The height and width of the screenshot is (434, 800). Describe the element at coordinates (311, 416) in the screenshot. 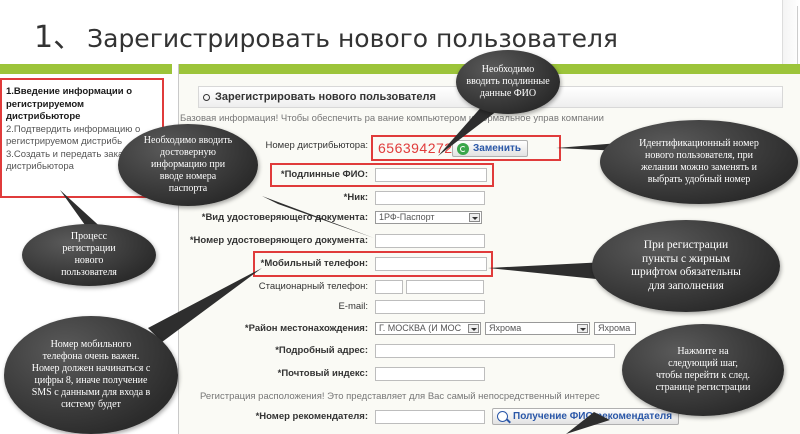

I see `recommender-label: *Номер рекомендателя:` at that location.